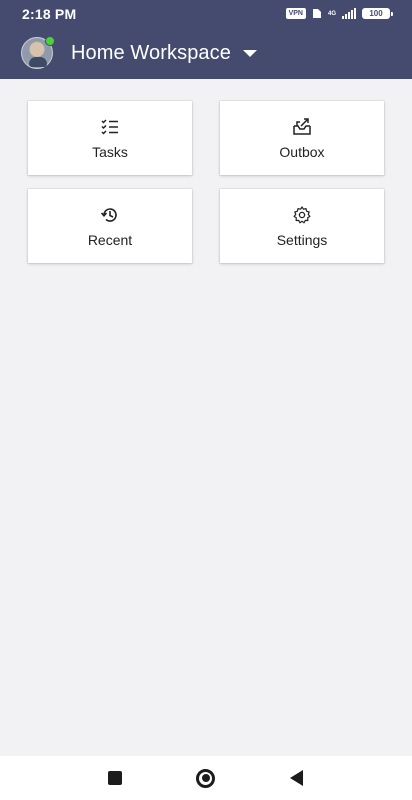  I want to click on signal-icon, so click(349, 13).